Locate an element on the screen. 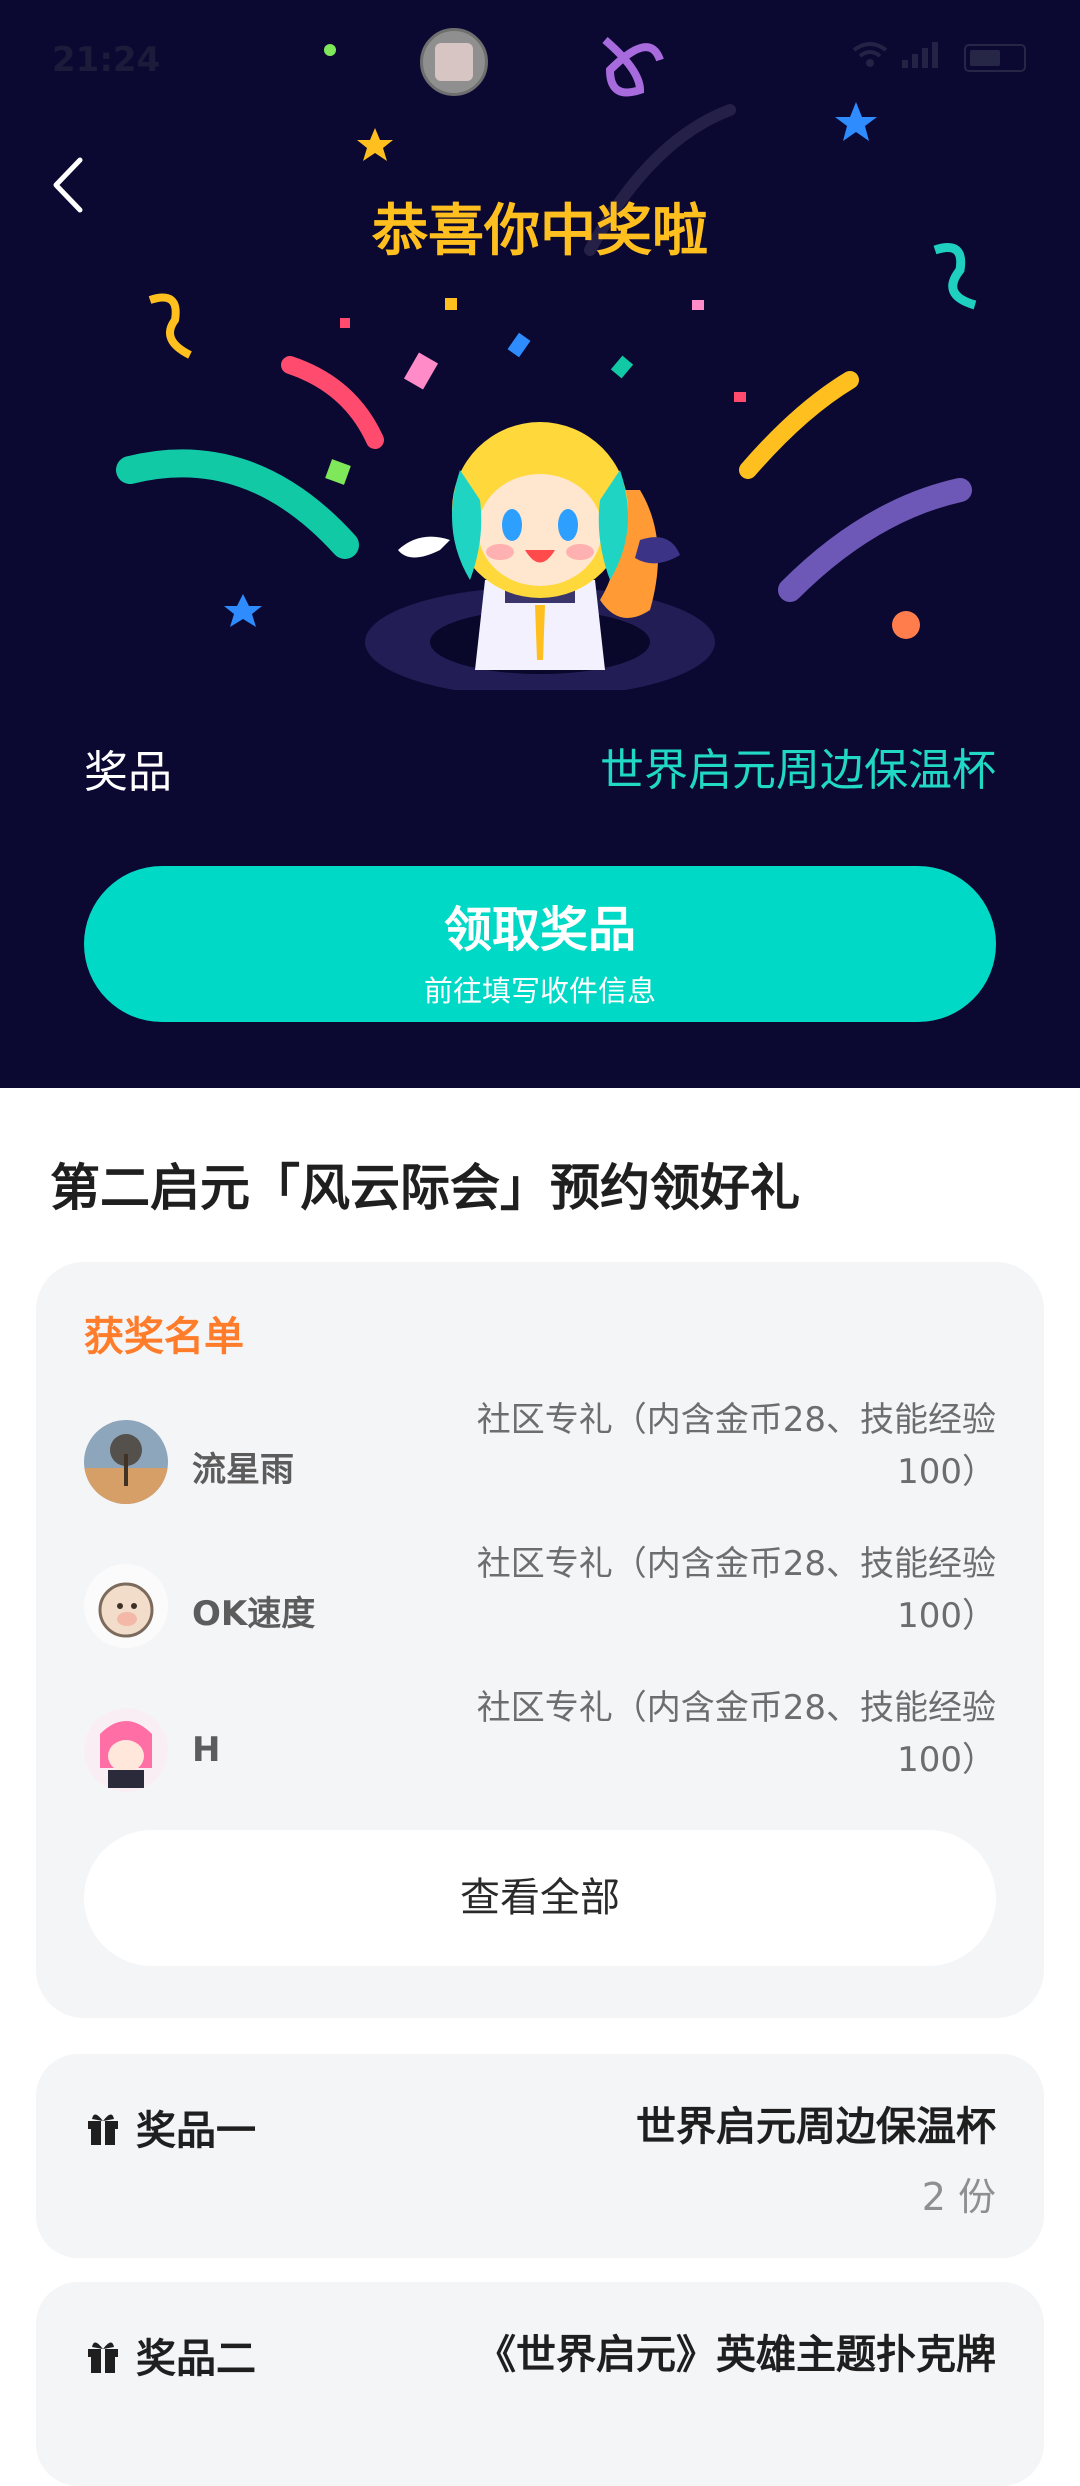 This screenshot has height=2486, width=1080. winner-row: 流星雨 社区专礼（内含金币28、技能经验100） is located at coordinates (540, 1454).